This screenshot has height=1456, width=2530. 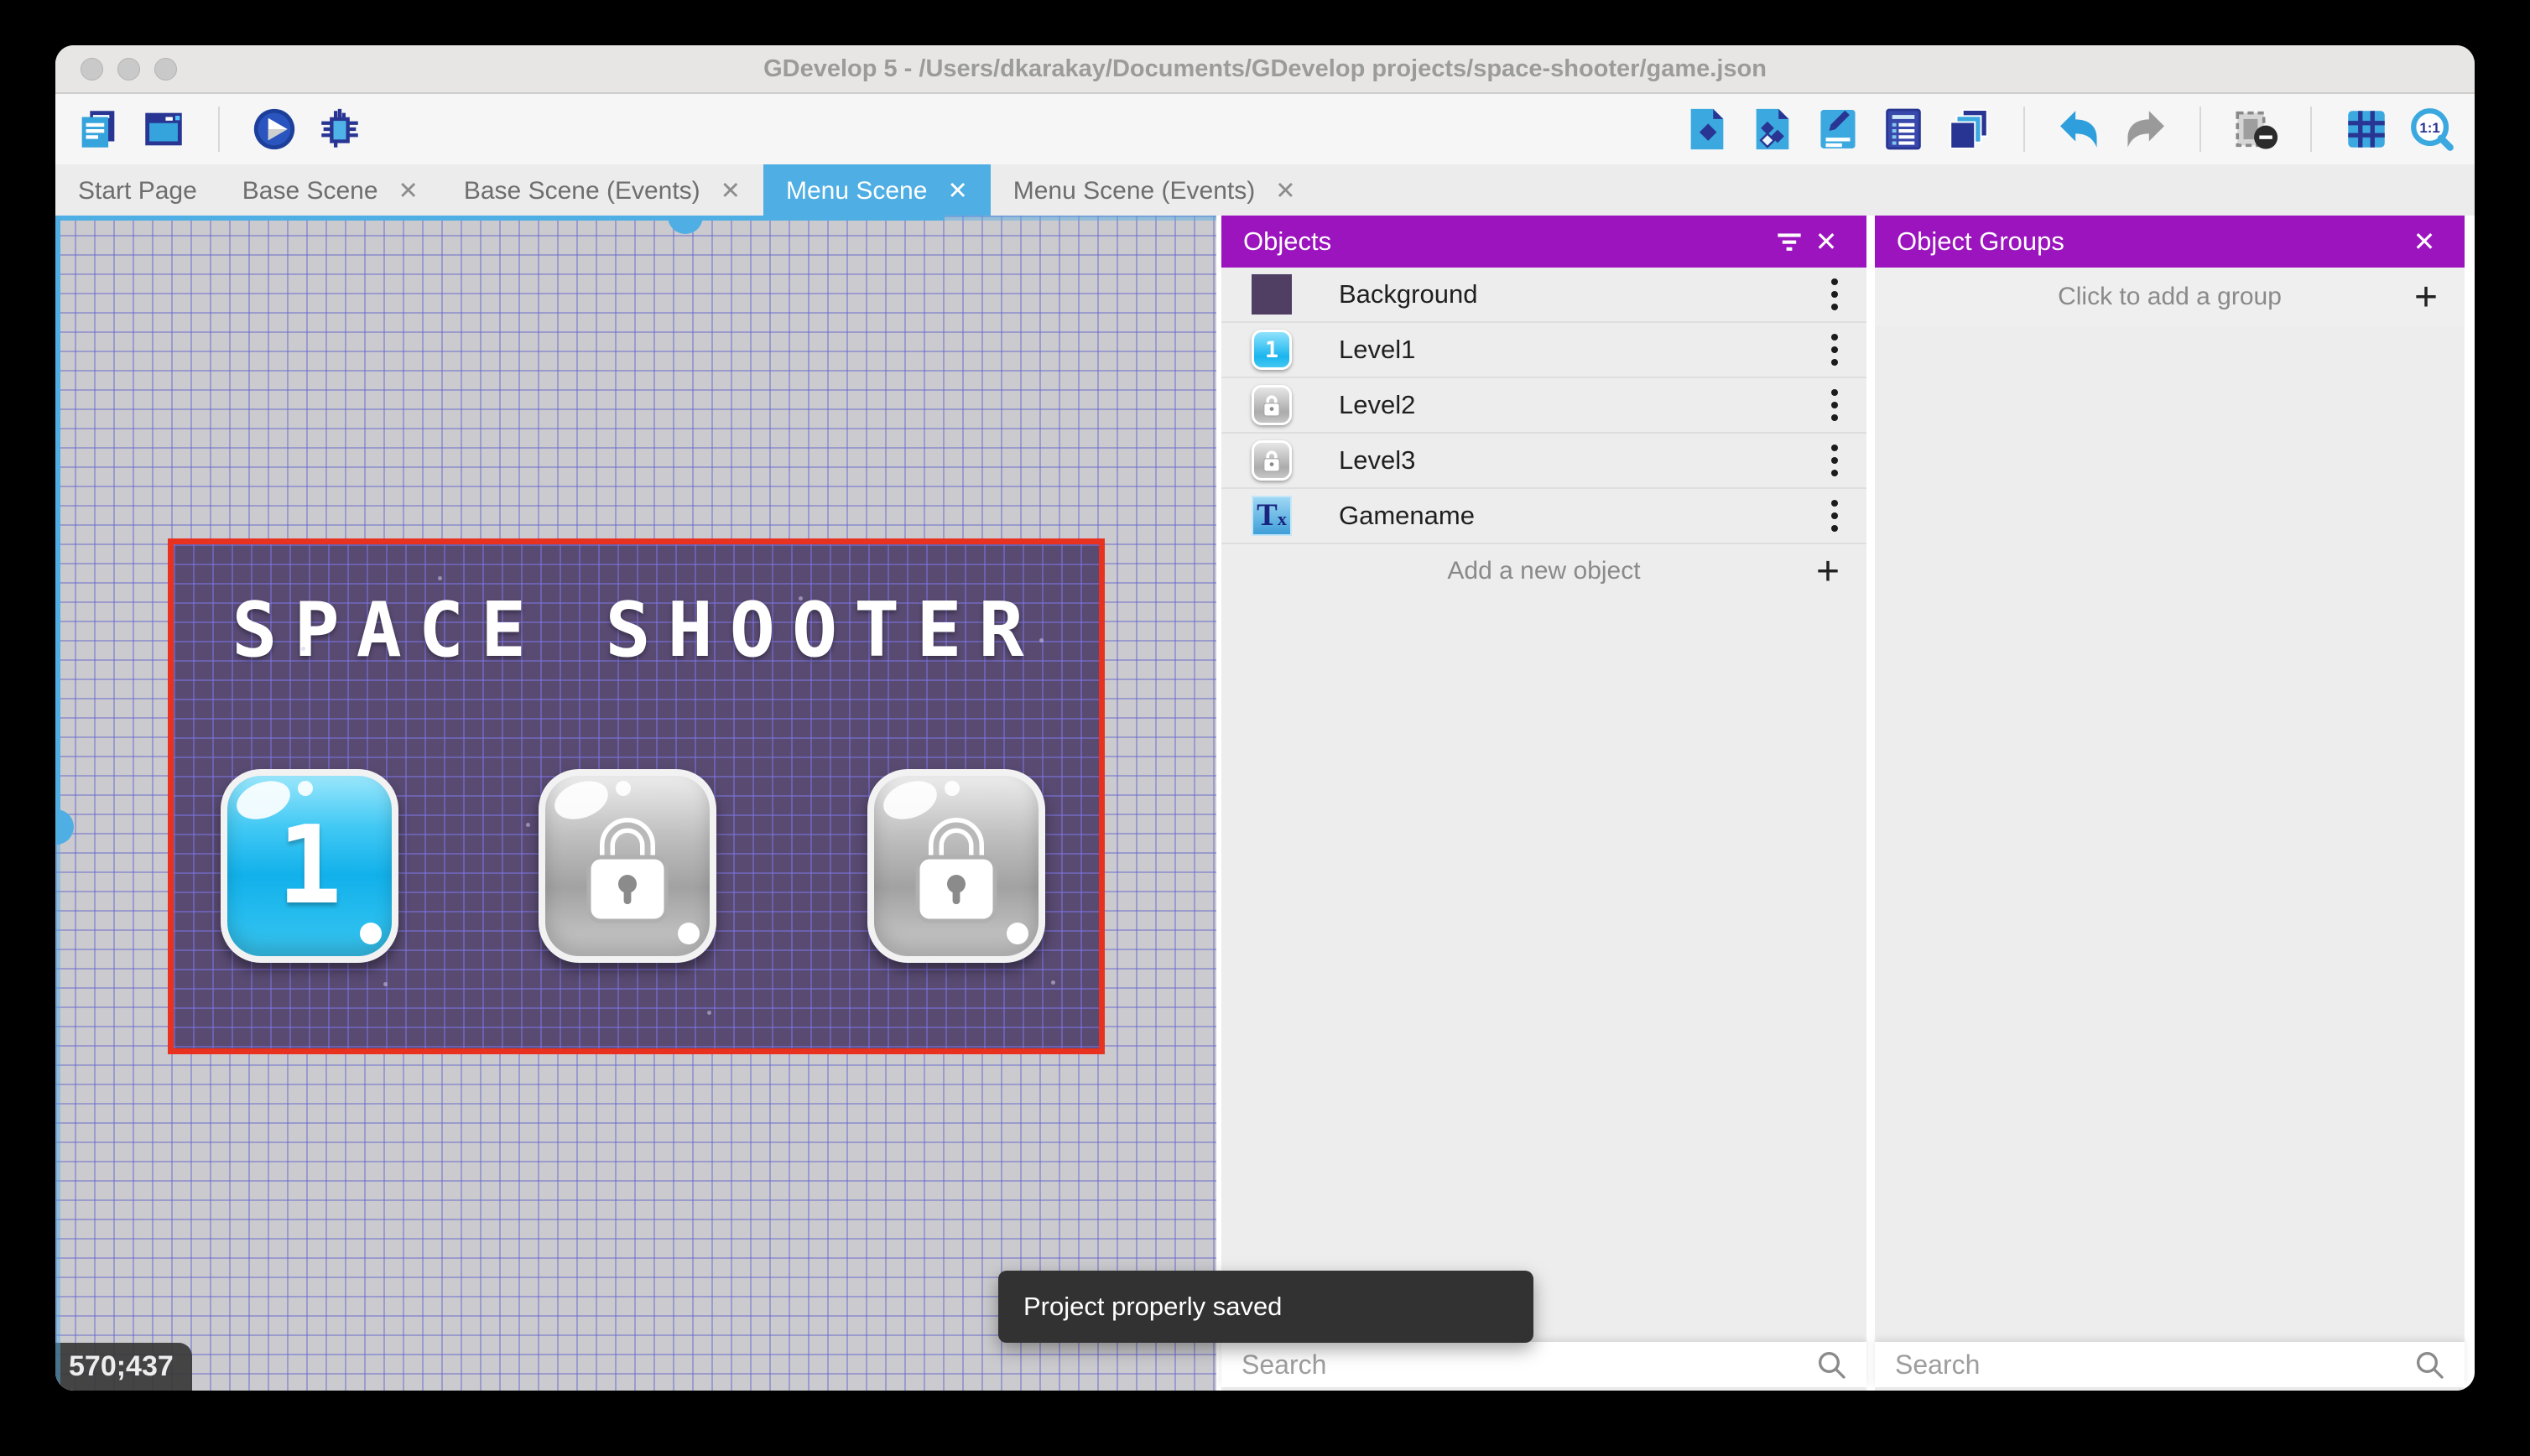 I want to click on tab-menu-scene: Menu Scene ✕, so click(x=877, y=190).